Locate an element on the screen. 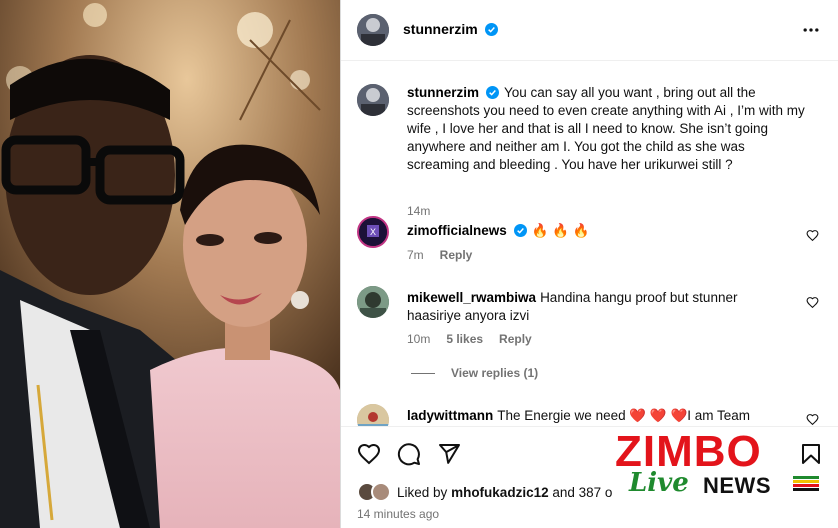 The width and height of the screenshot is (838, 528). author-username: stunnerzim is located at coordinates (440, 29).